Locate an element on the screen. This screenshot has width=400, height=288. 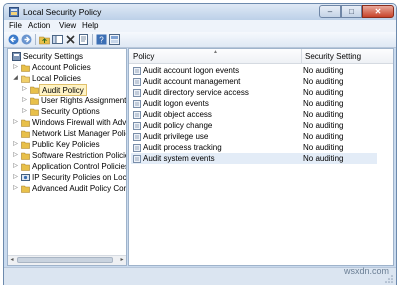
policy-name: Audit account management is located at coordinates (192, 81).